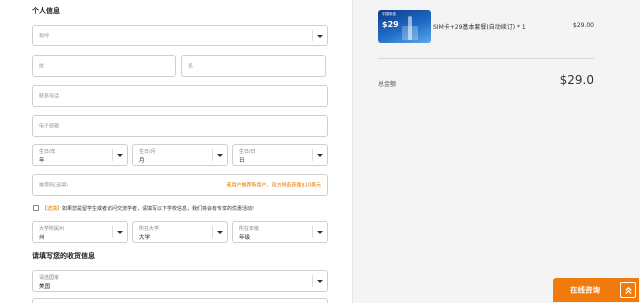 The width and height of the screenshot is (640, 303). Describe the element at coordinates (104, 66) in the screenshot. I see `last-name-field: 姓` at that location.